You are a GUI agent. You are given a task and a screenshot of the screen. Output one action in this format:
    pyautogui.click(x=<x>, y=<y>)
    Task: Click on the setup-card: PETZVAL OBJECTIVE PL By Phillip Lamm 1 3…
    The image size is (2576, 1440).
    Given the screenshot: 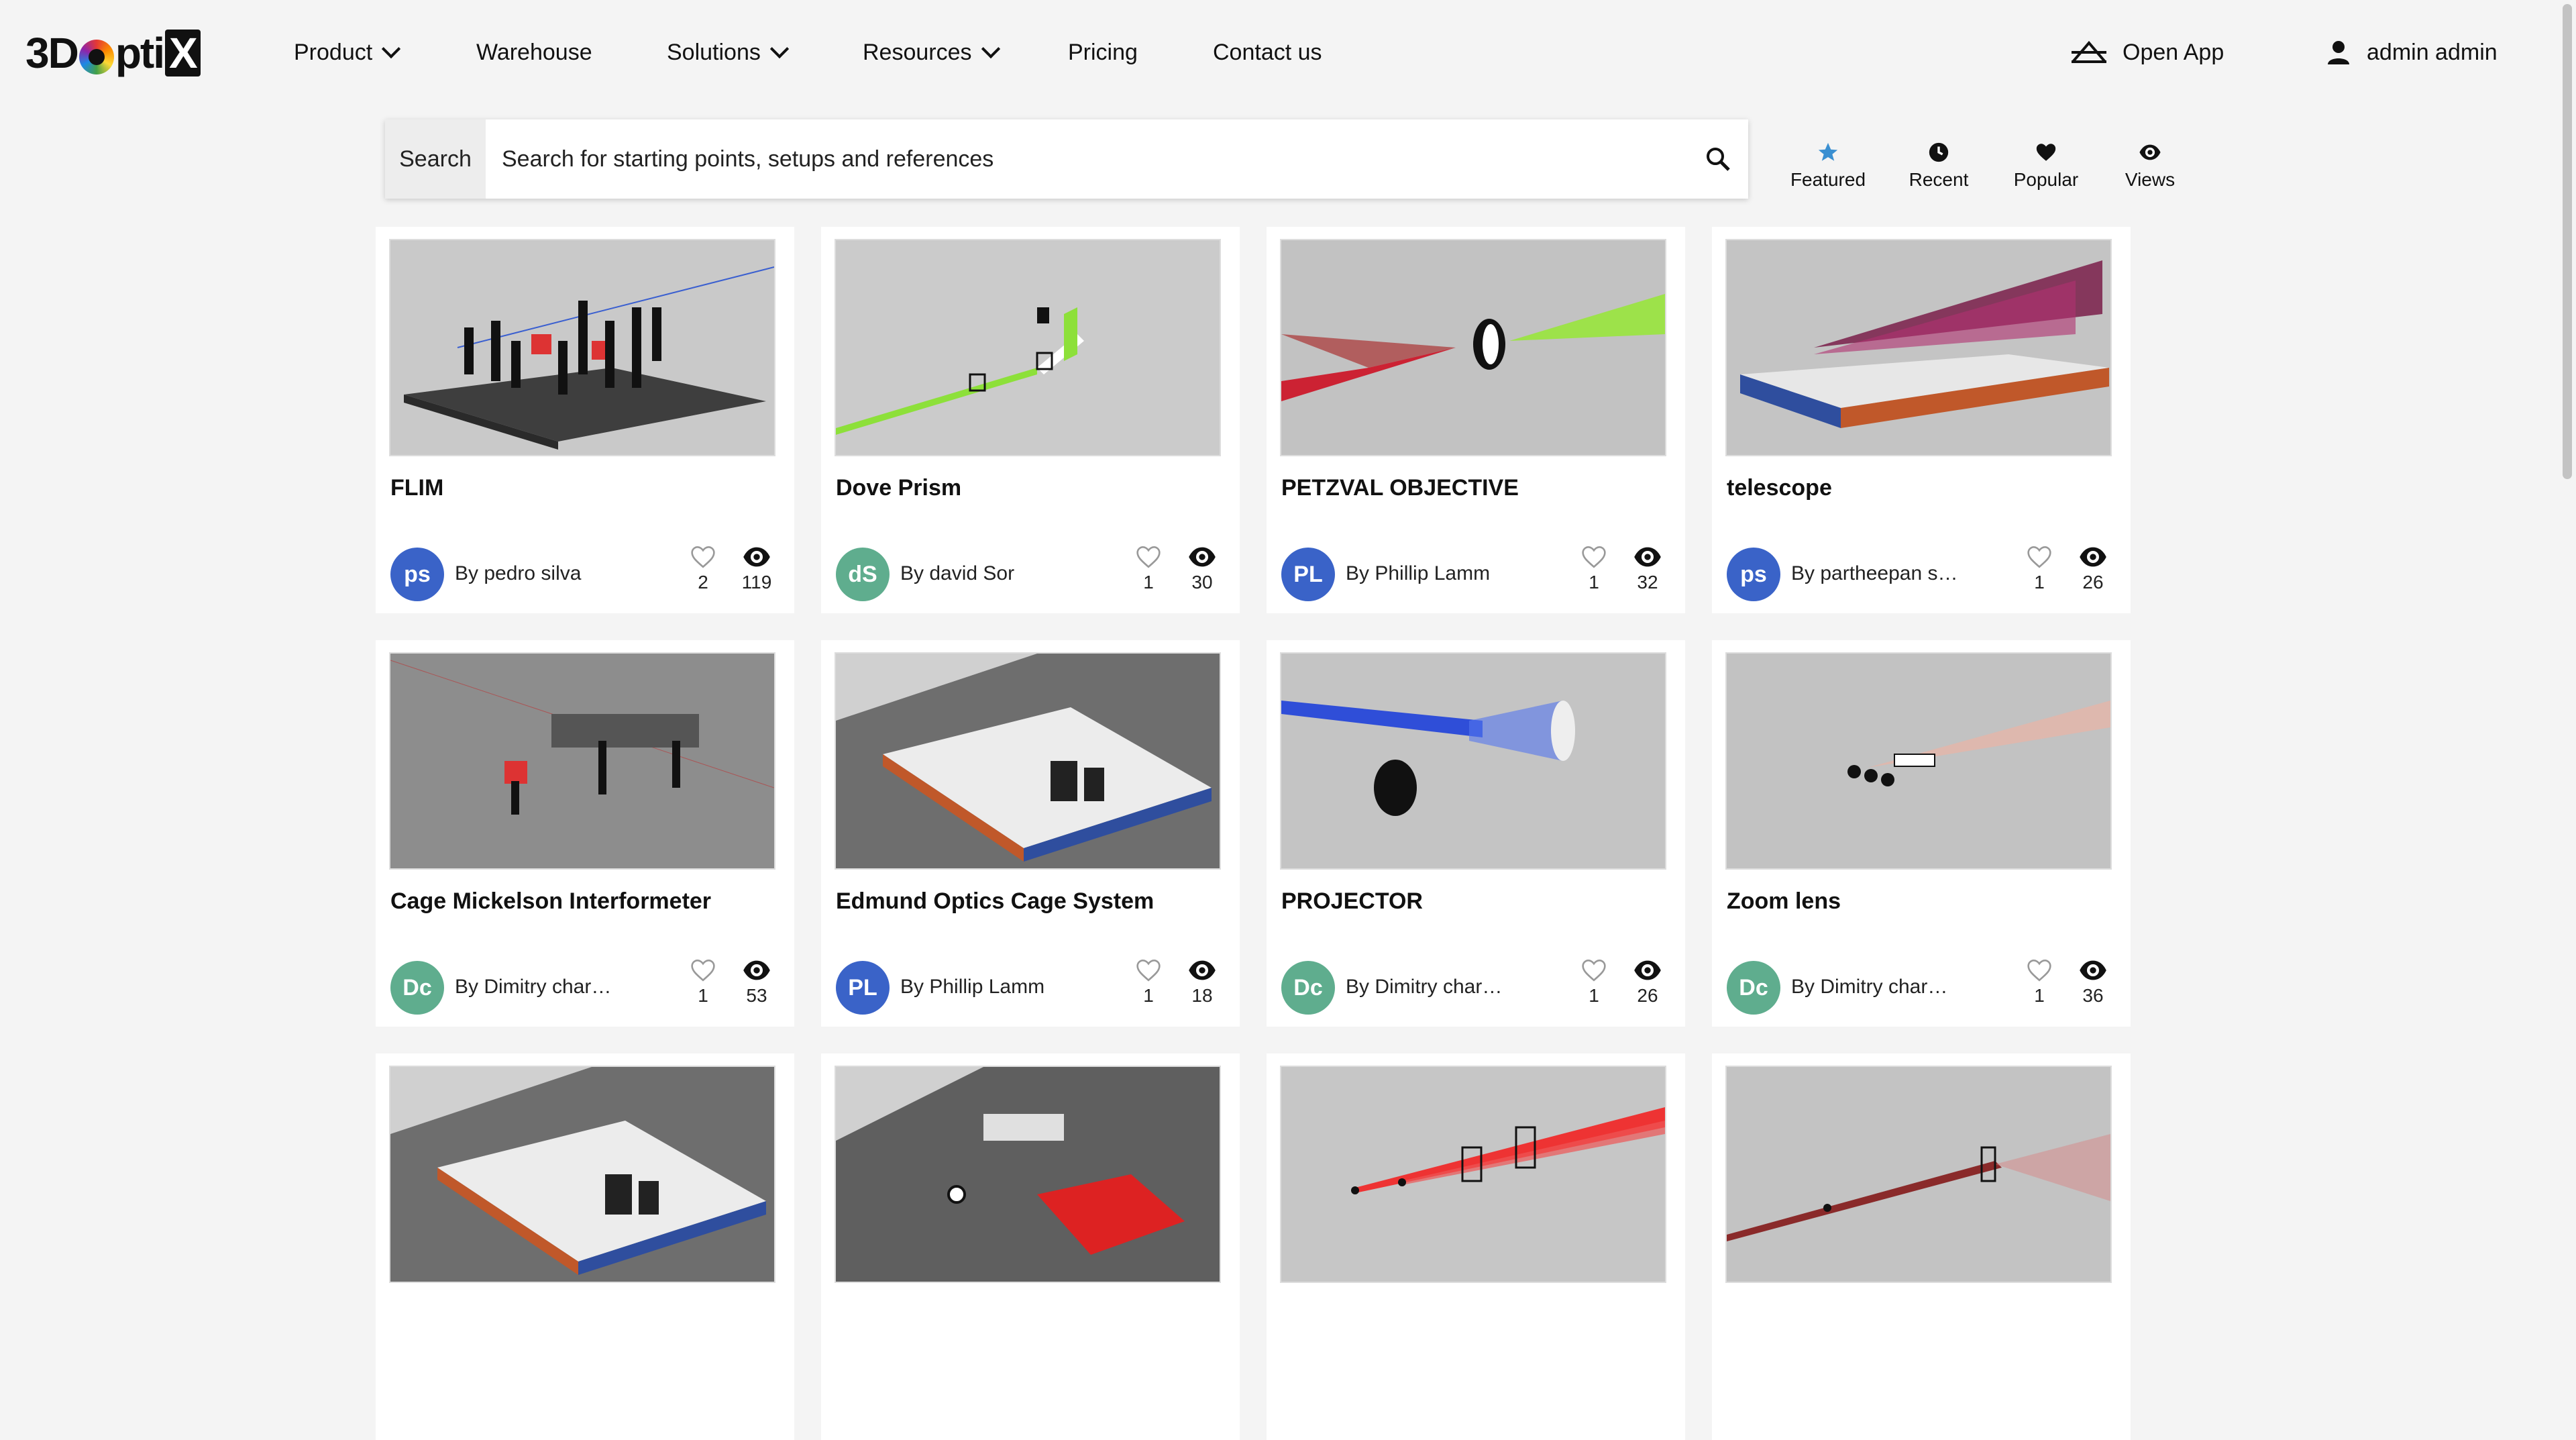 What is the action you would take?
    pyautogui.click(x=1476, y=420)
    